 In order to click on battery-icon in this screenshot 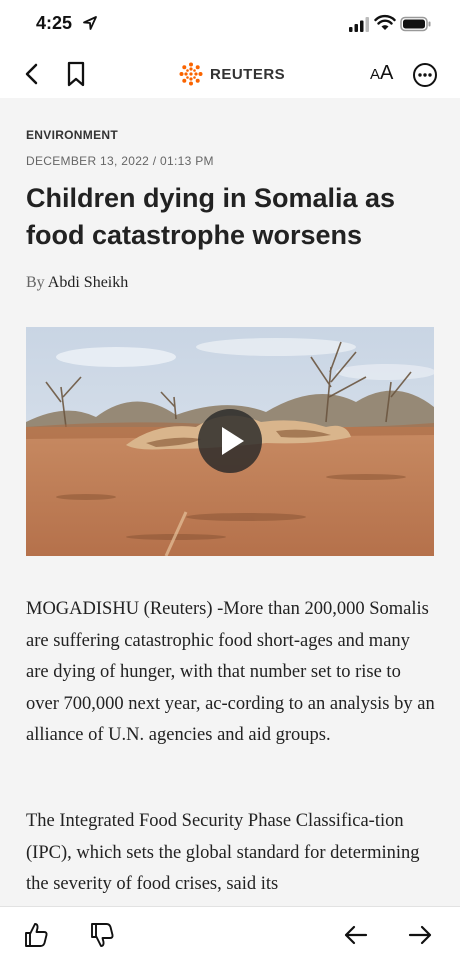, I will do `click(415, 24)`.